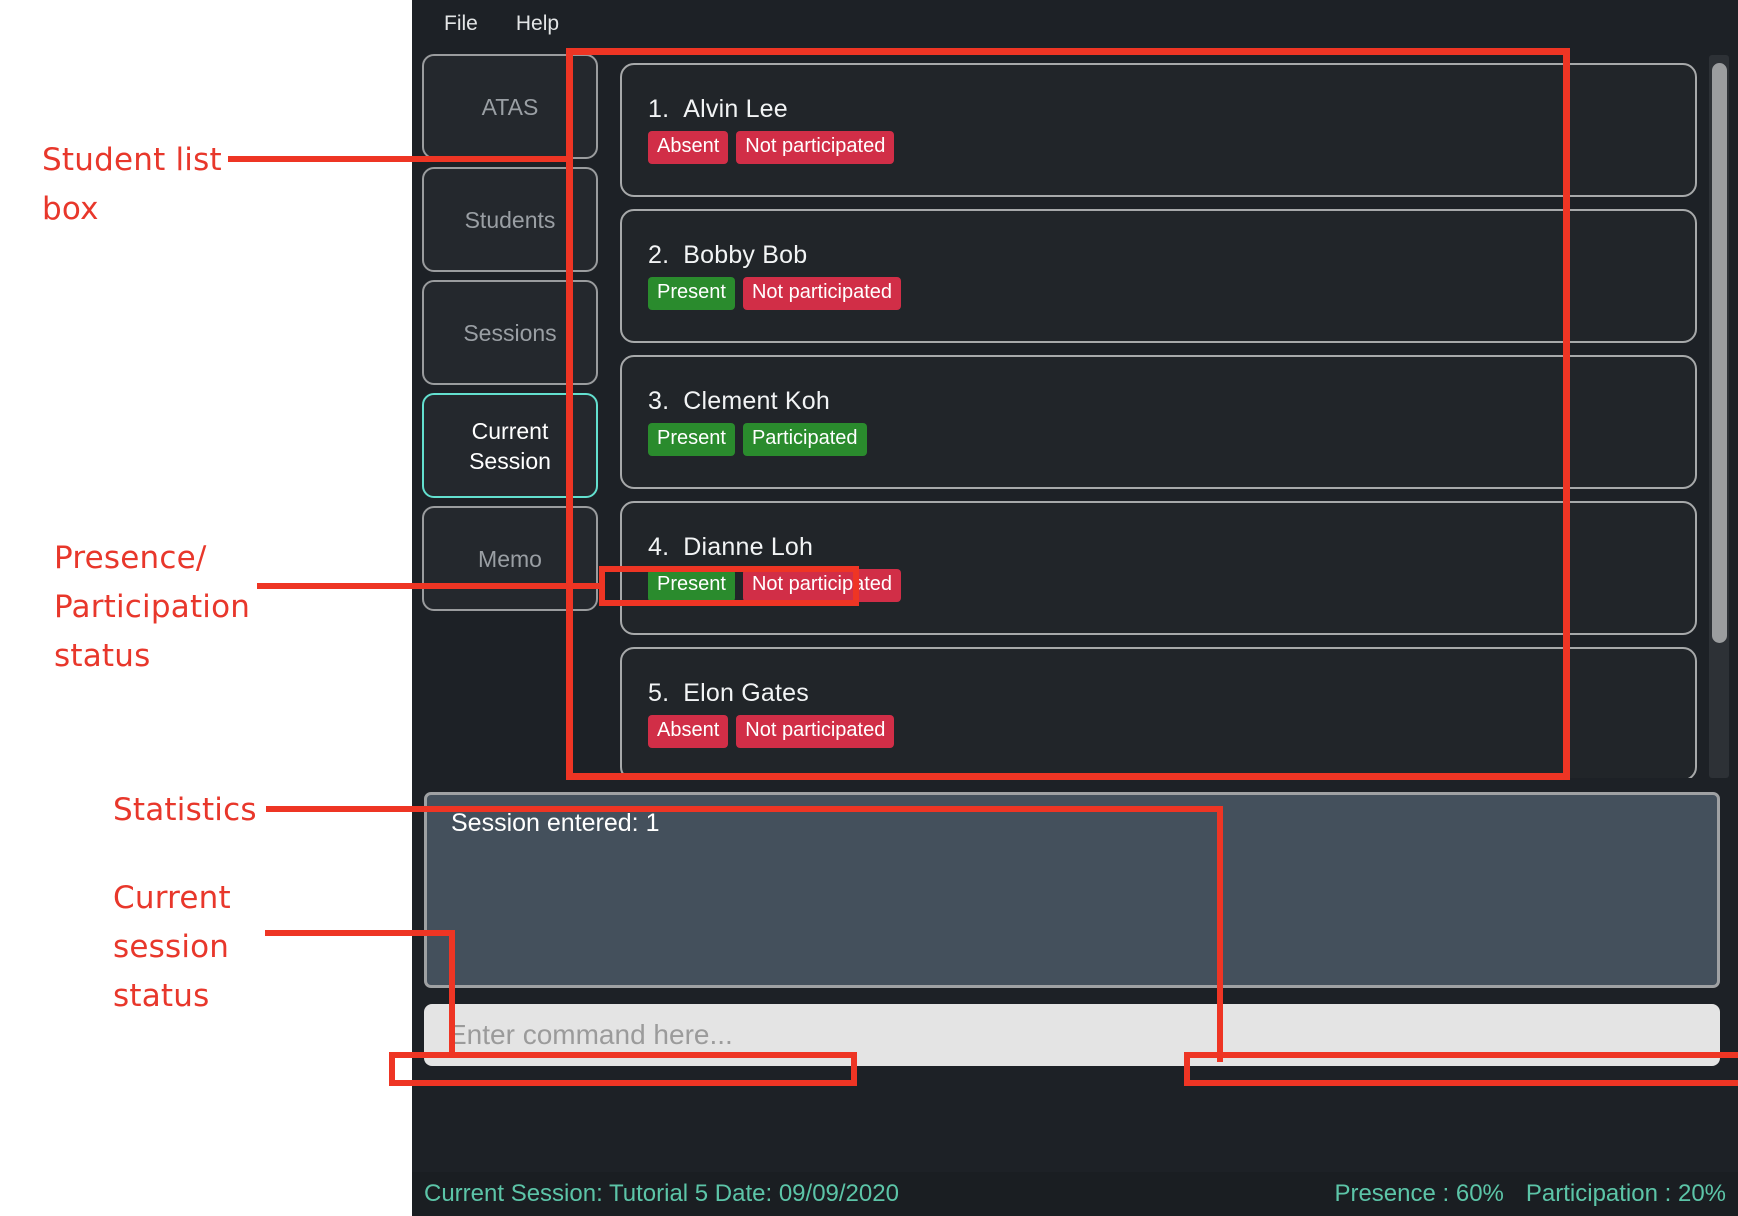 The image size is (1738, 1216). Describe the element at coordinates (1461, 1083) in the screenshot. I see `annotation-box-statistics-status-bottom` at that location.